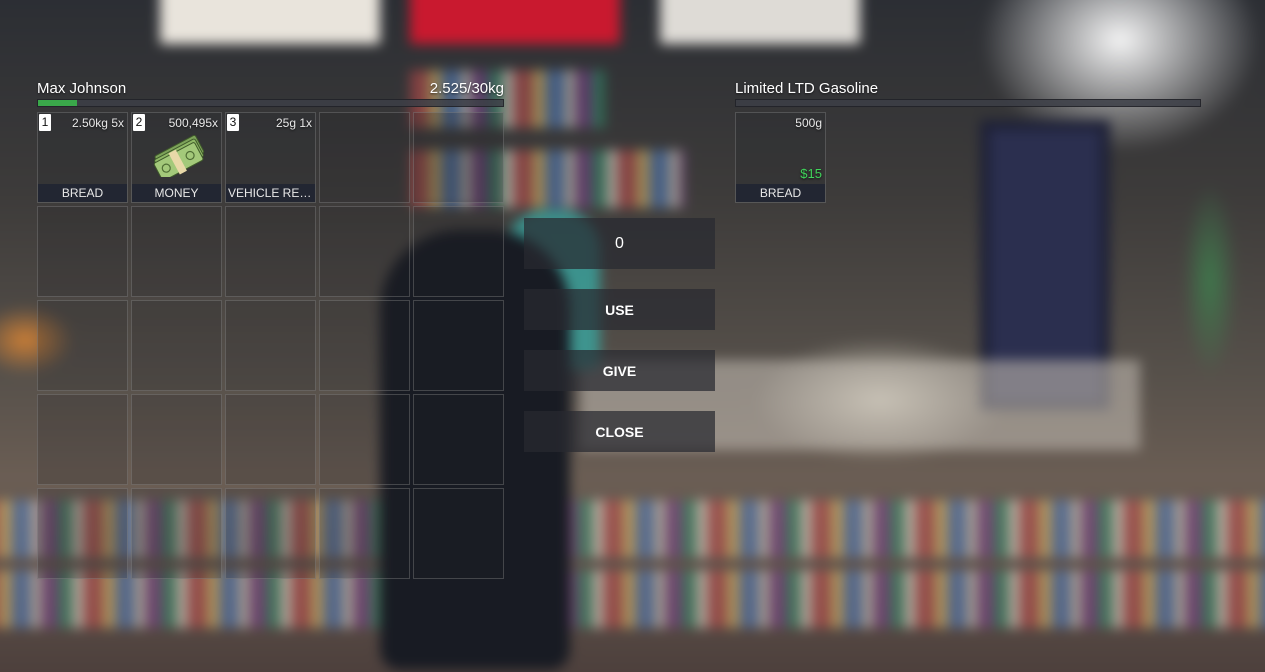  What do you see at coordinates (45, 122) in the screenshot?
I see `slot-number: 1` at bounding box center [45, 122].